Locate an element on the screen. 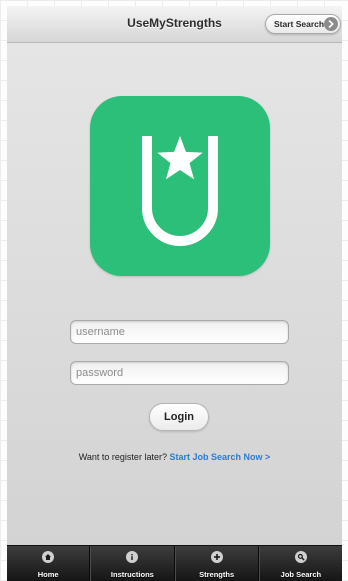 The height and width of the screenshot is (581, 348). start-search-button: Start Search is located at coordinates (303, 24).